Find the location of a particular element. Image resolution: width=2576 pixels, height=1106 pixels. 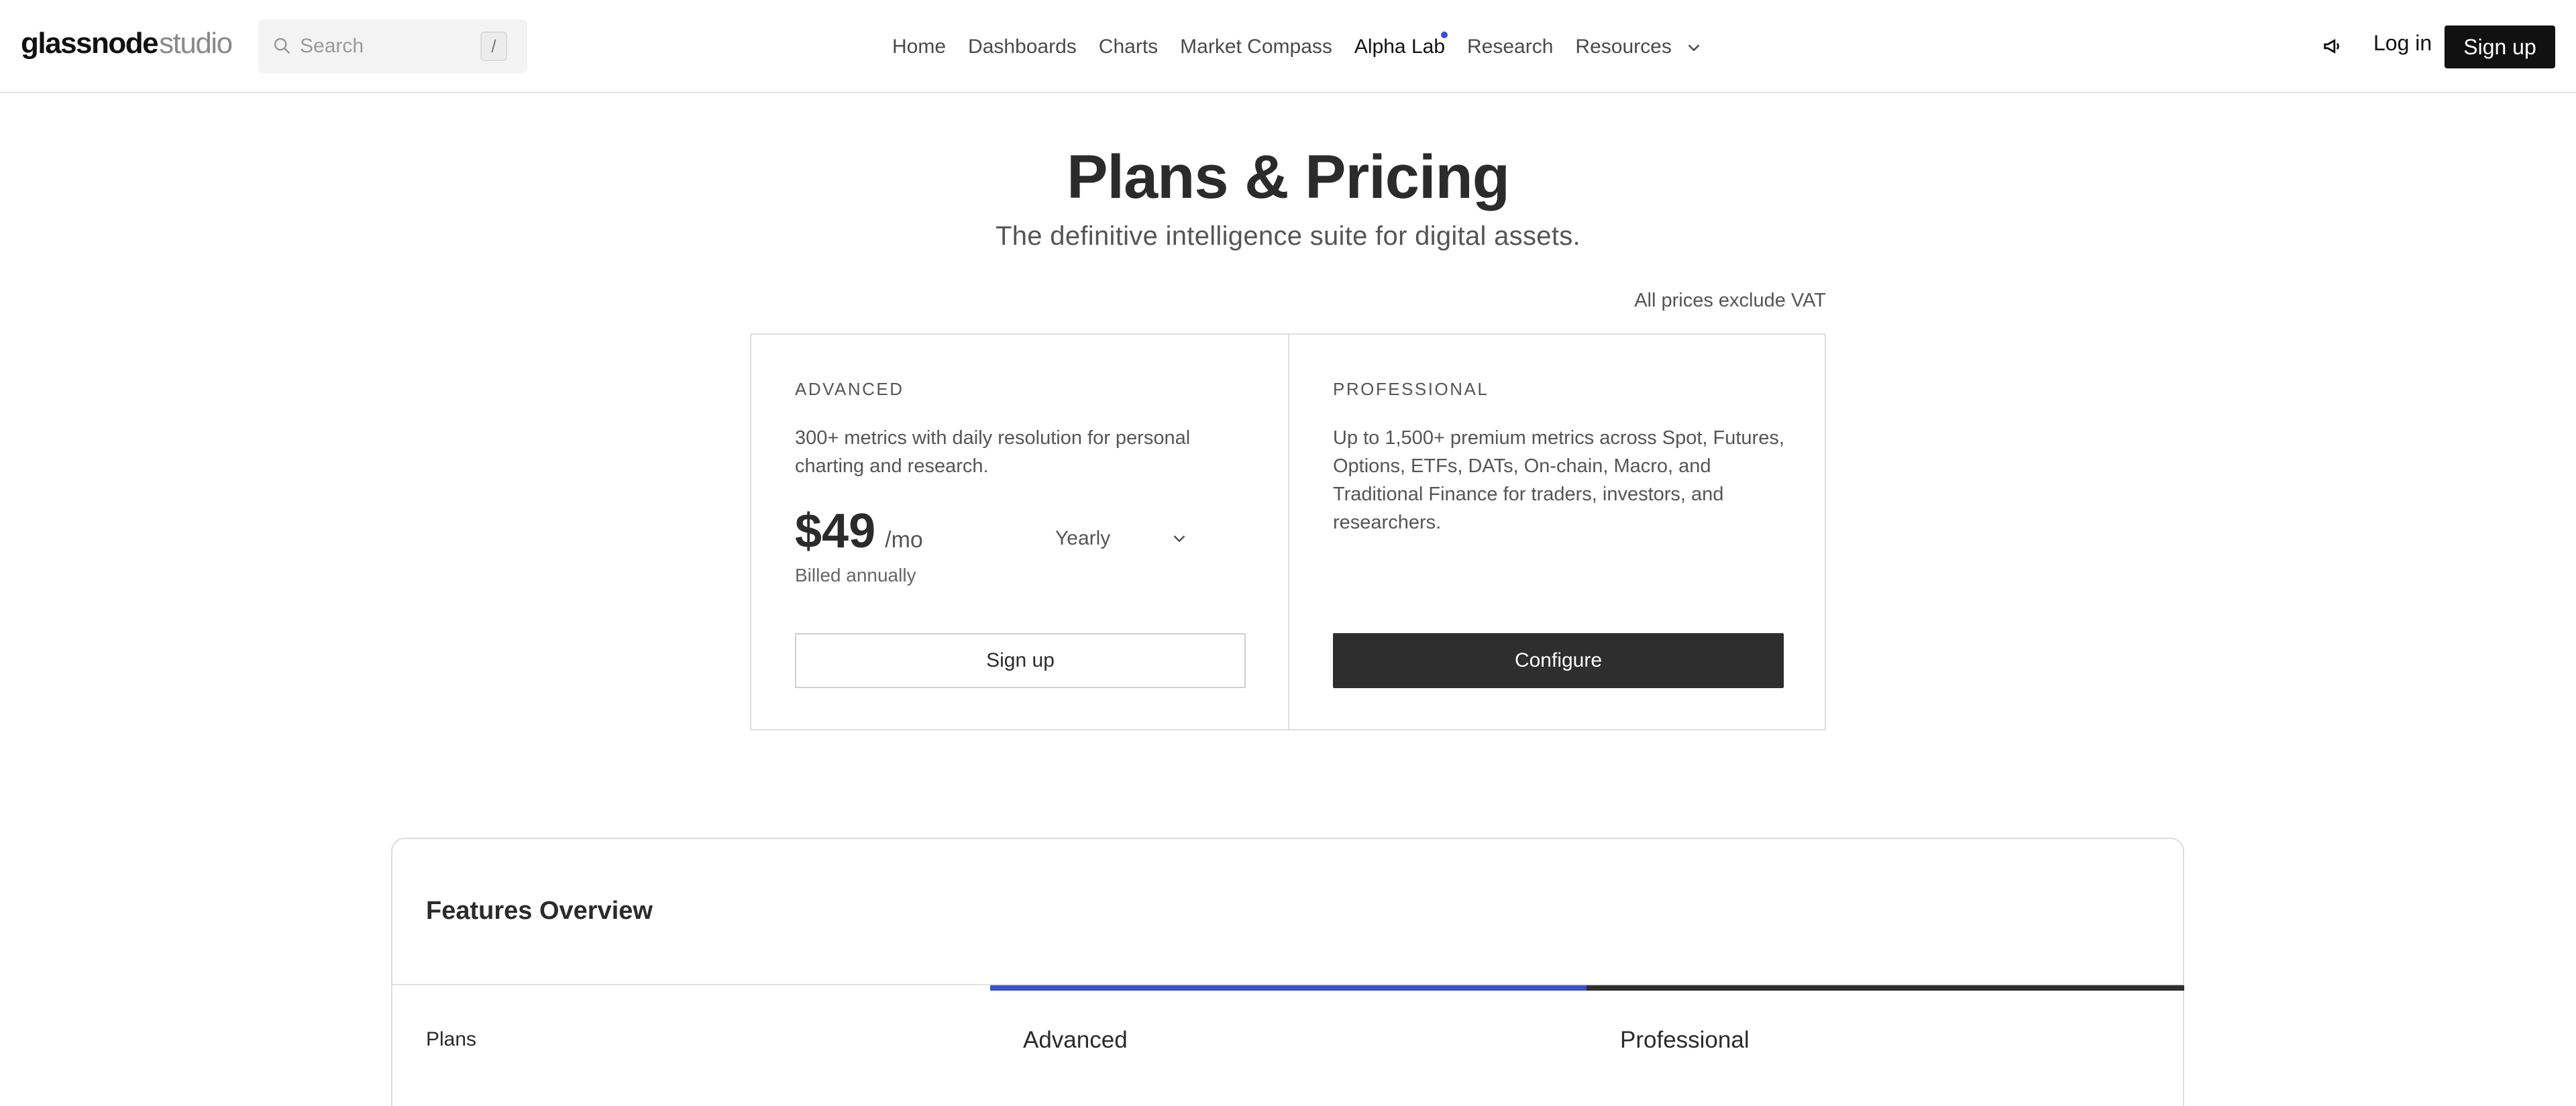

advanced-signup-button: Sign up is located at coordinates (1020, 660).